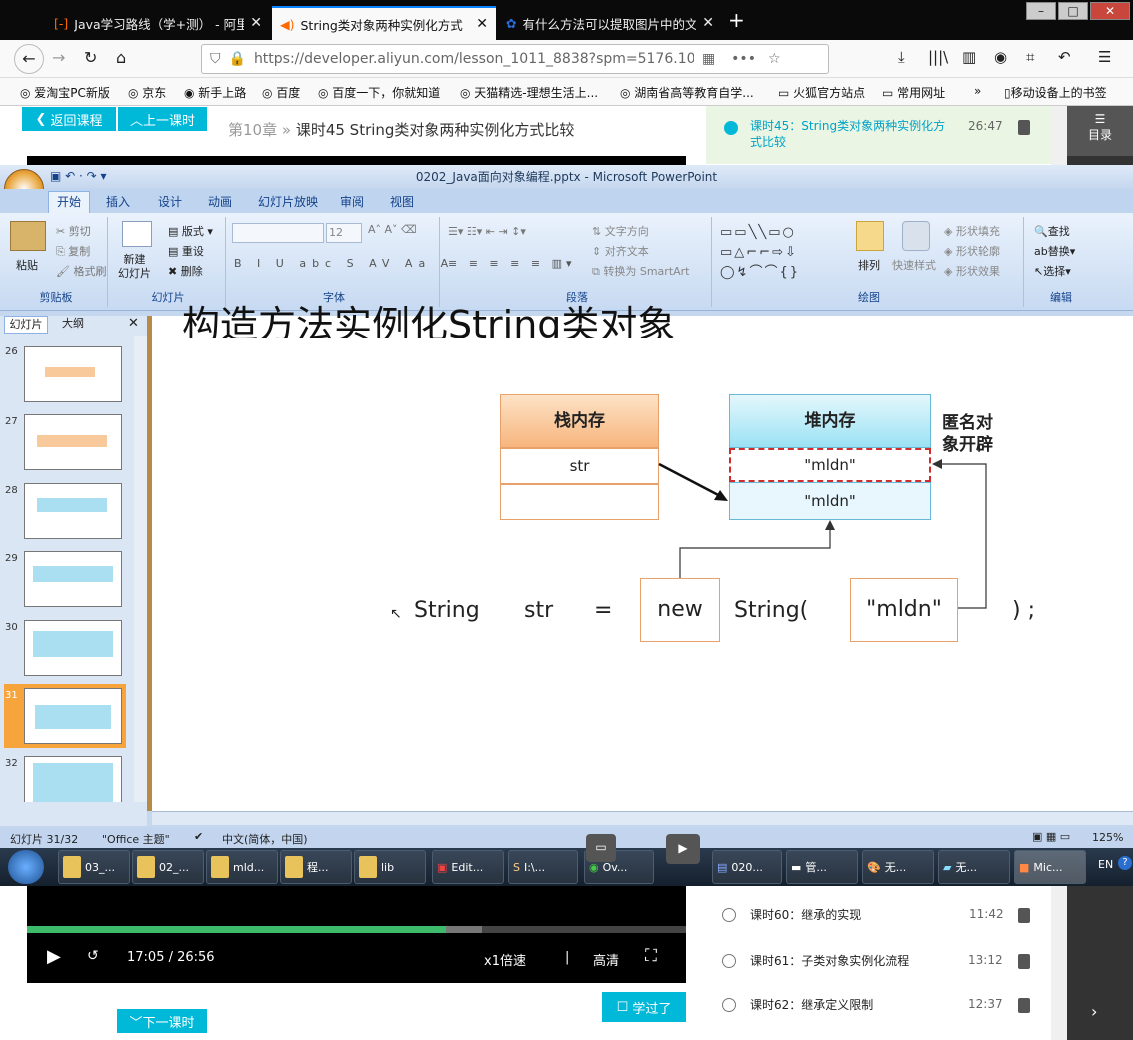 This screenshot has width=1133, height=1040. Describe the element at coordinates (73, 231) in the screenshot. I see `cut-button: ✂ 剪切` at that location.